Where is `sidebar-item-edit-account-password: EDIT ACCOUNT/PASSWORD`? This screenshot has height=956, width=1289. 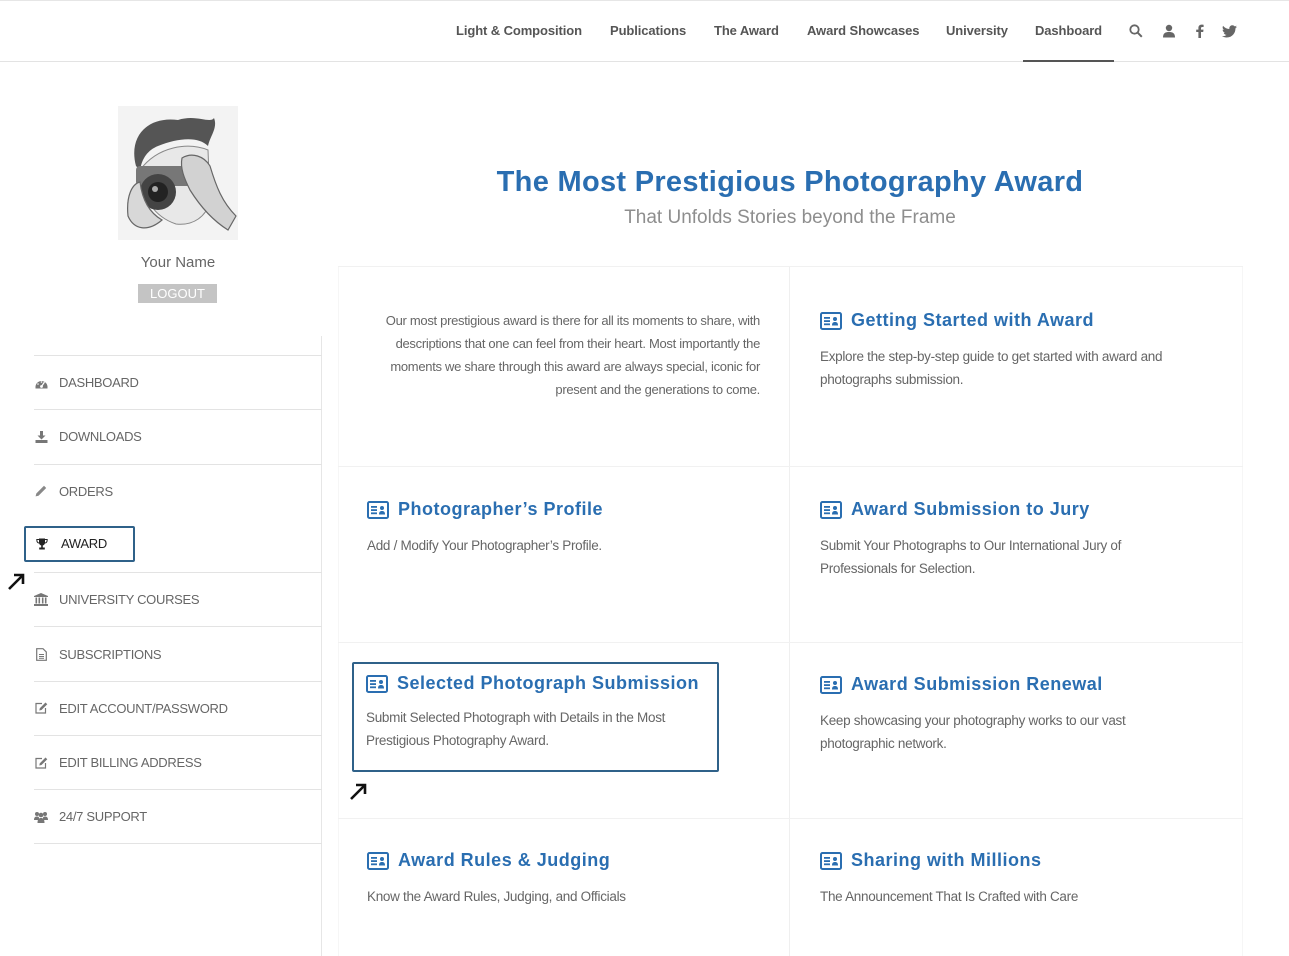 sidebar-item-edit-account-password: EDIT ACCOUNT/PASSWORD is located at coordinates (178, 707).